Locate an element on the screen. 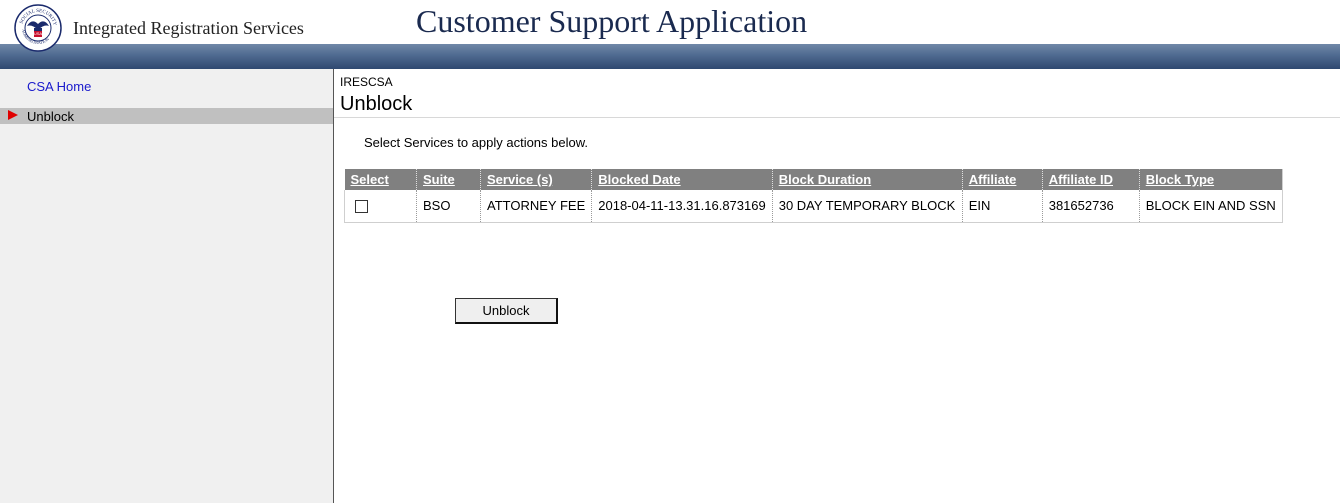  ssa-seal-icon: SOCIAL SECURITY ADMINISTRATION USA is located at coordinates (38, 28).